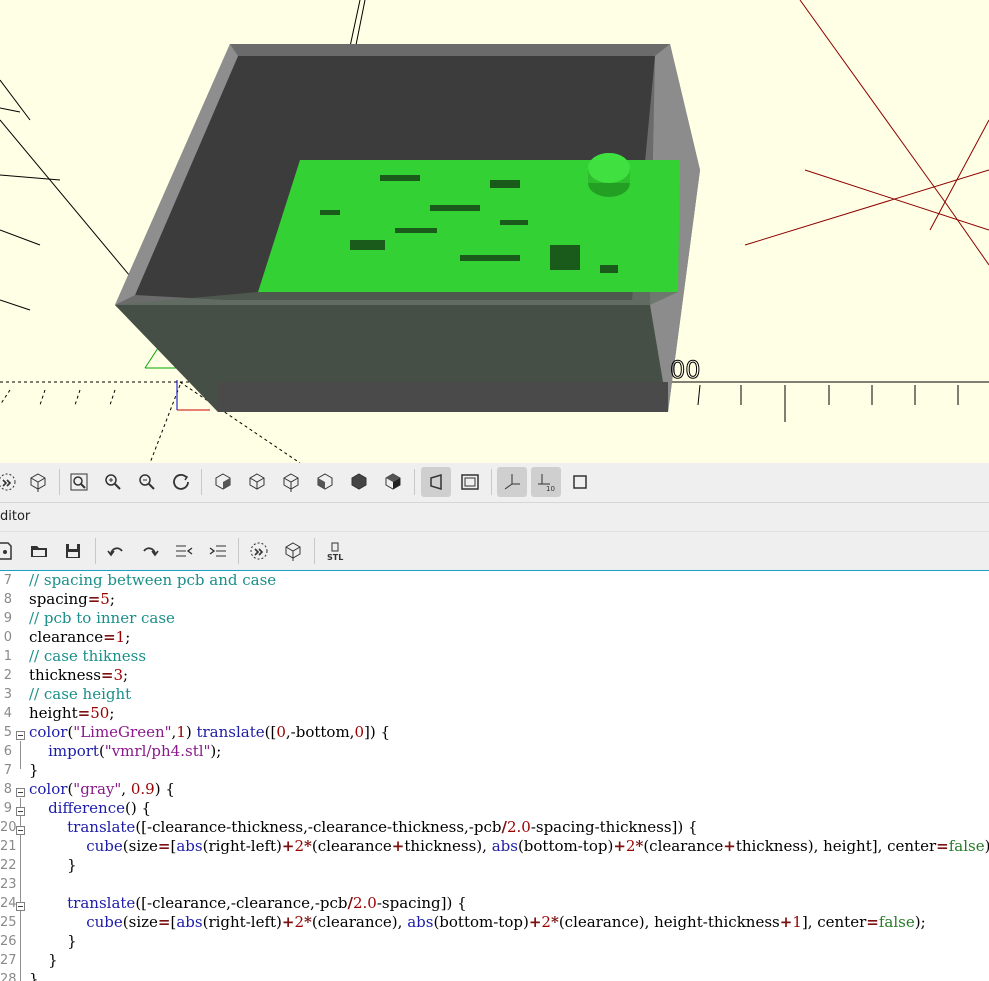 This screenshot has width=989, height=981. Describe the element at coordinates (72, 599) in the screenshot. I see `code-text: spacing=5;` at that location.